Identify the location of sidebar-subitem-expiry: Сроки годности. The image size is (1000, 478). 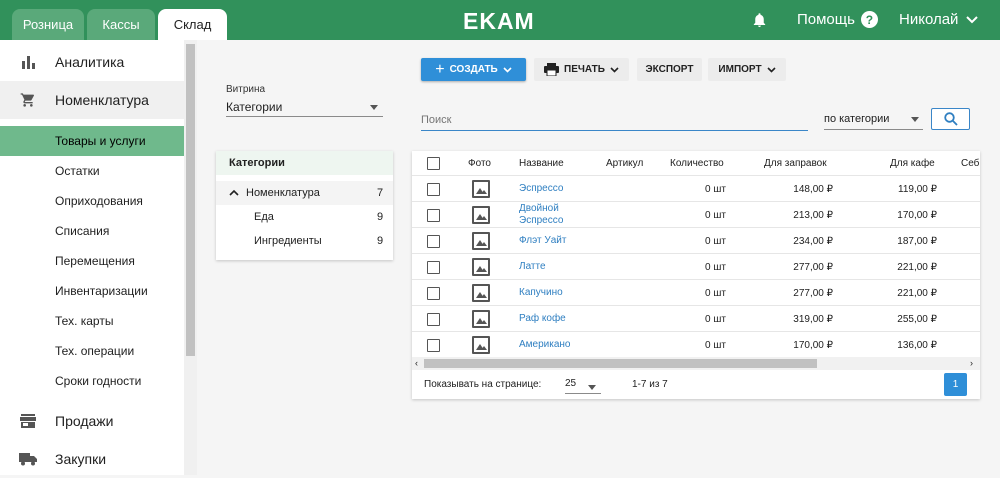
(92, 381).